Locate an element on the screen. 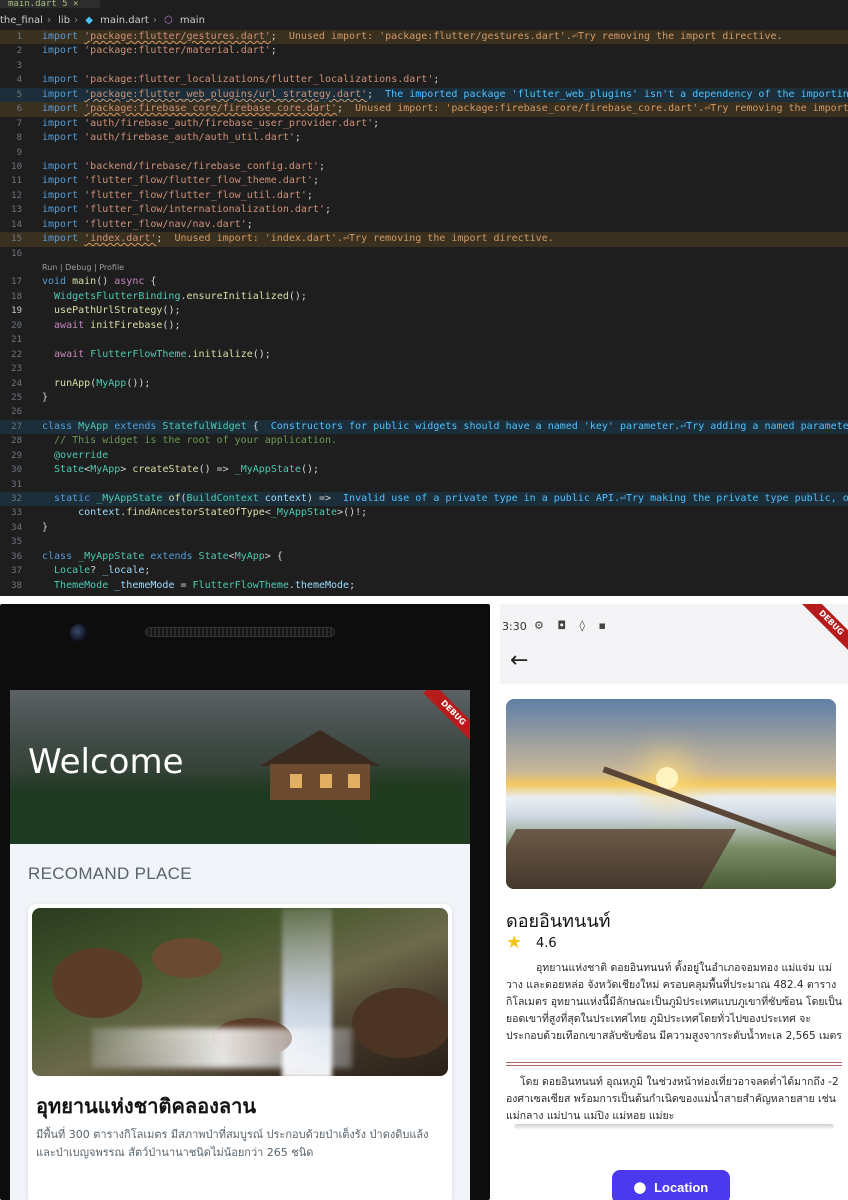 Image resolution: width=848 pixels, height=1200 pixels. codelens-text: Run | Debug | Profile is located at coordinates (83, 268).